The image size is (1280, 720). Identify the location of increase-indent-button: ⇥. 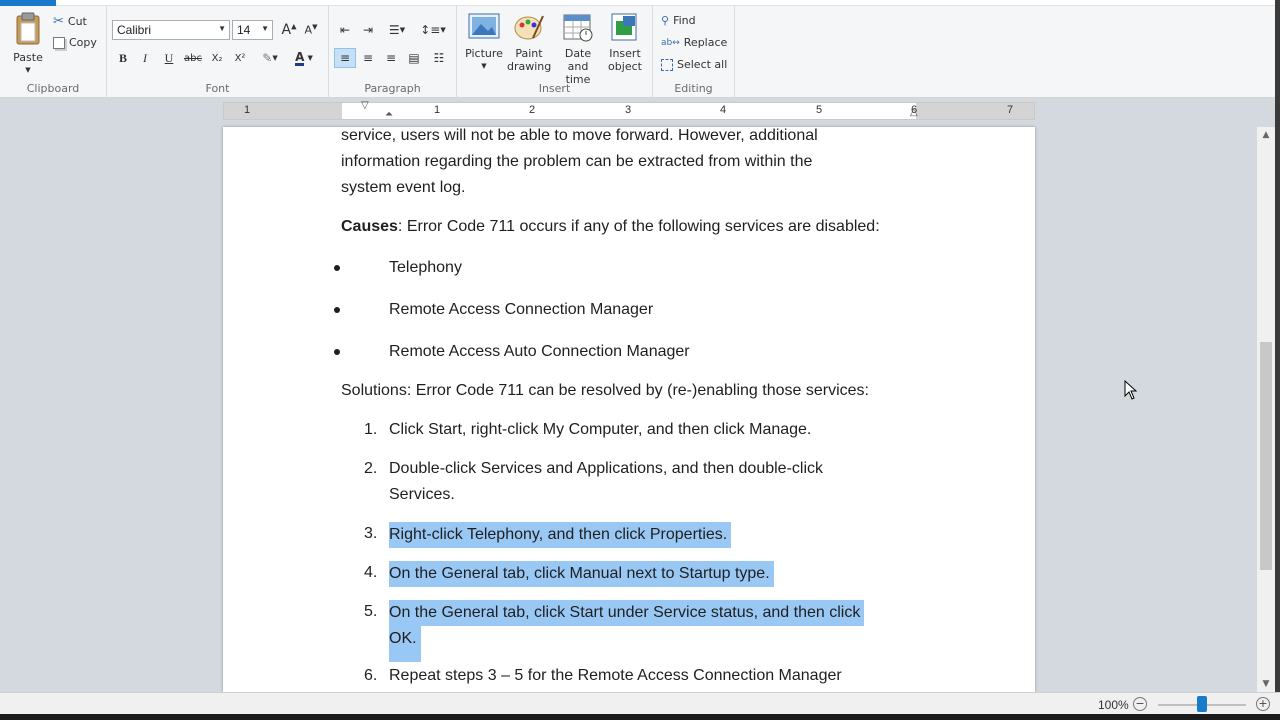
(368, 30).